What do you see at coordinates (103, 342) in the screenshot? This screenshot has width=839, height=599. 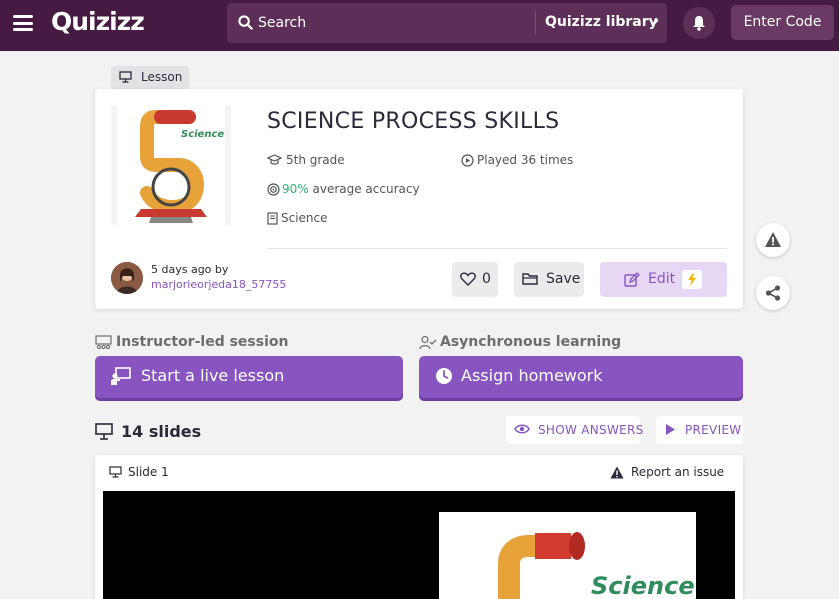 I see `classroom-icon` at bounding box center [103, 342].